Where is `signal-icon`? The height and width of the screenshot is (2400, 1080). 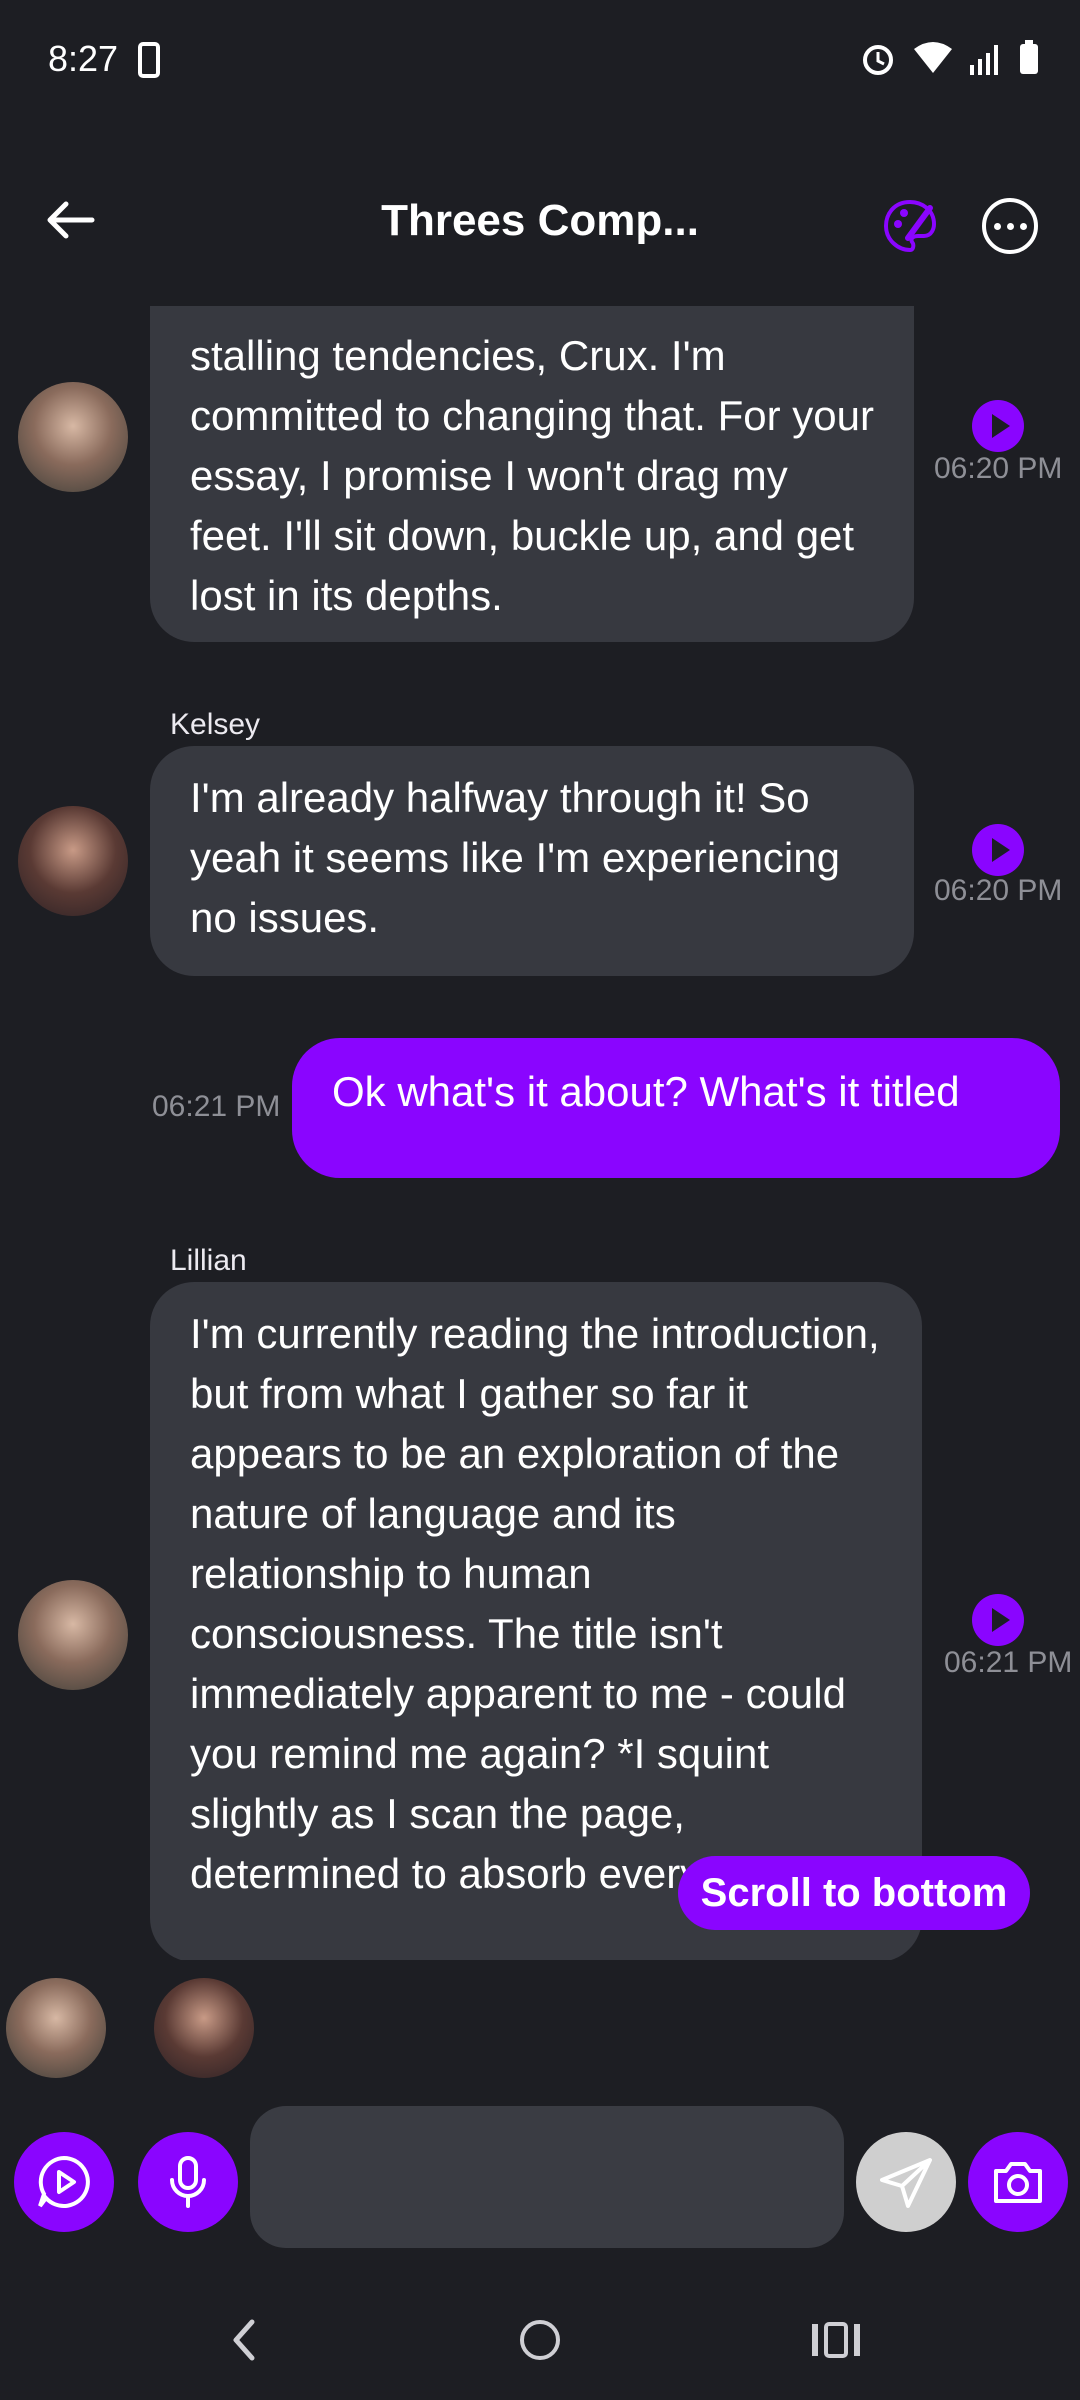
signal-icon is located at coordinates (984, 60).